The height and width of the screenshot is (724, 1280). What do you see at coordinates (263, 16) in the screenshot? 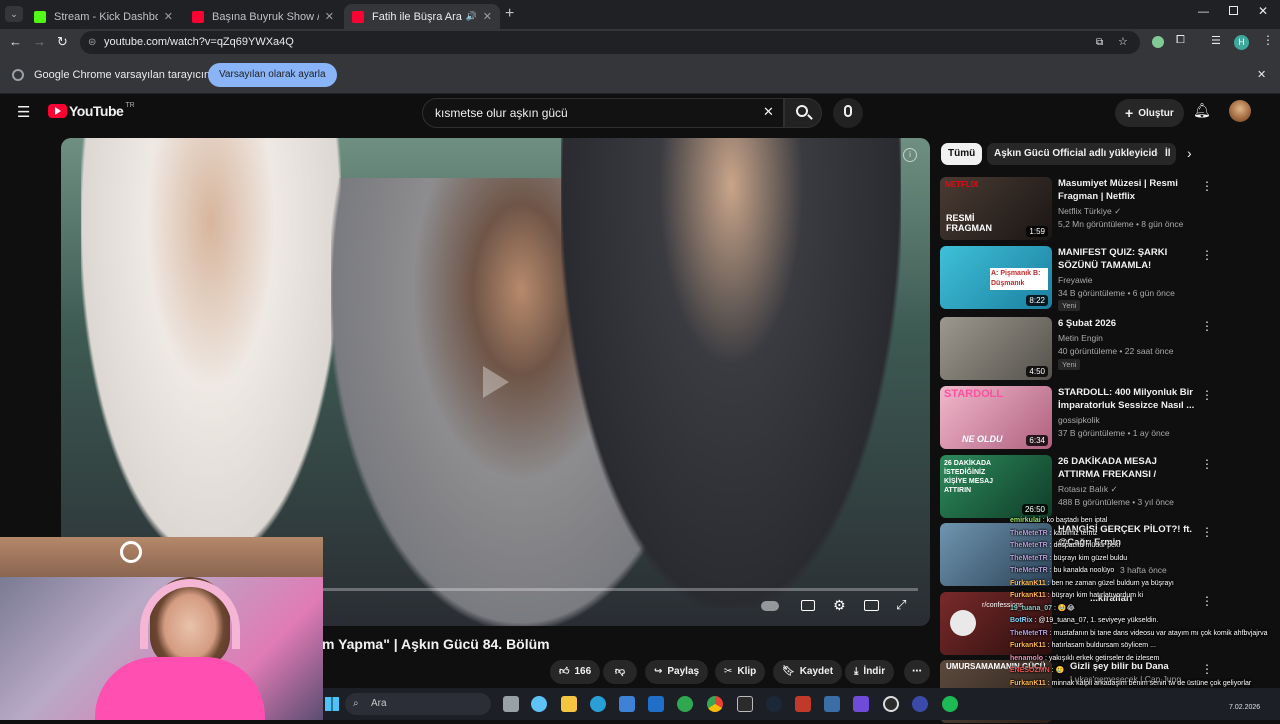
I see `tab-basina-buyruk: Başına Buyruk Show / Kıskançlık ✕` at bounding box center [263, 16].